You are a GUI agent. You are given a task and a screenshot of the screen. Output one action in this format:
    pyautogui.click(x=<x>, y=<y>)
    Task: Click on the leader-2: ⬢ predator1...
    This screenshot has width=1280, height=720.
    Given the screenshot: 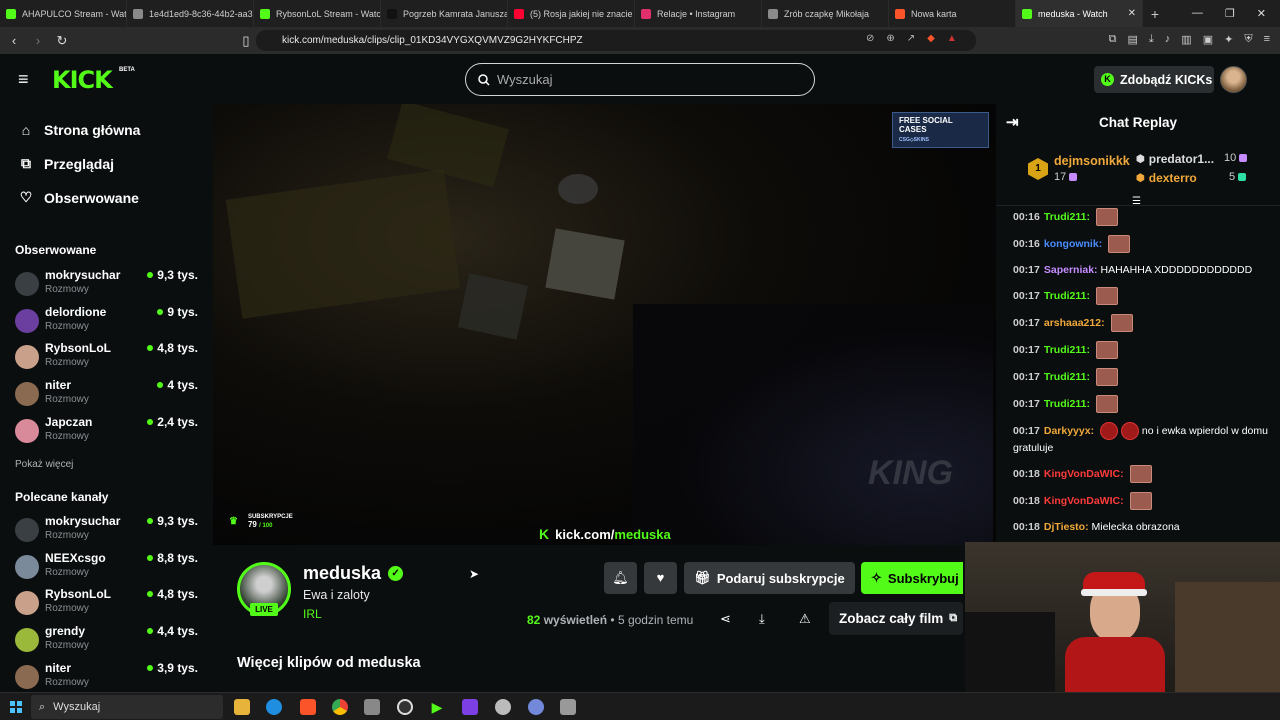 What is the action you would take?
    pyautogui.click(x=1175, y=159)
    